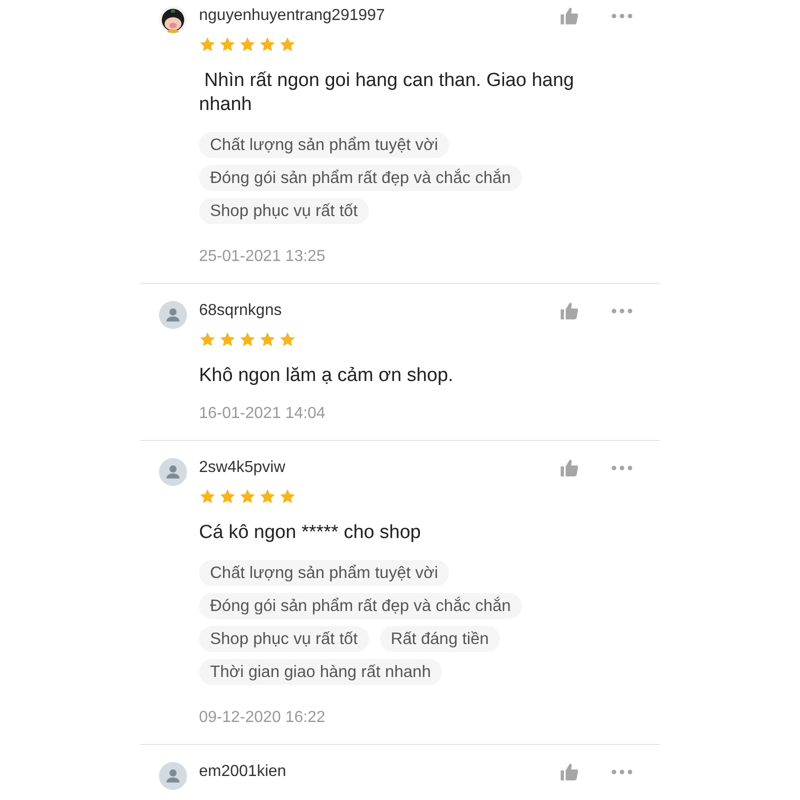 The height and width of the screenshot is (800, 800). I want to click on username: 68sqrnkgns, so click(241, 311).